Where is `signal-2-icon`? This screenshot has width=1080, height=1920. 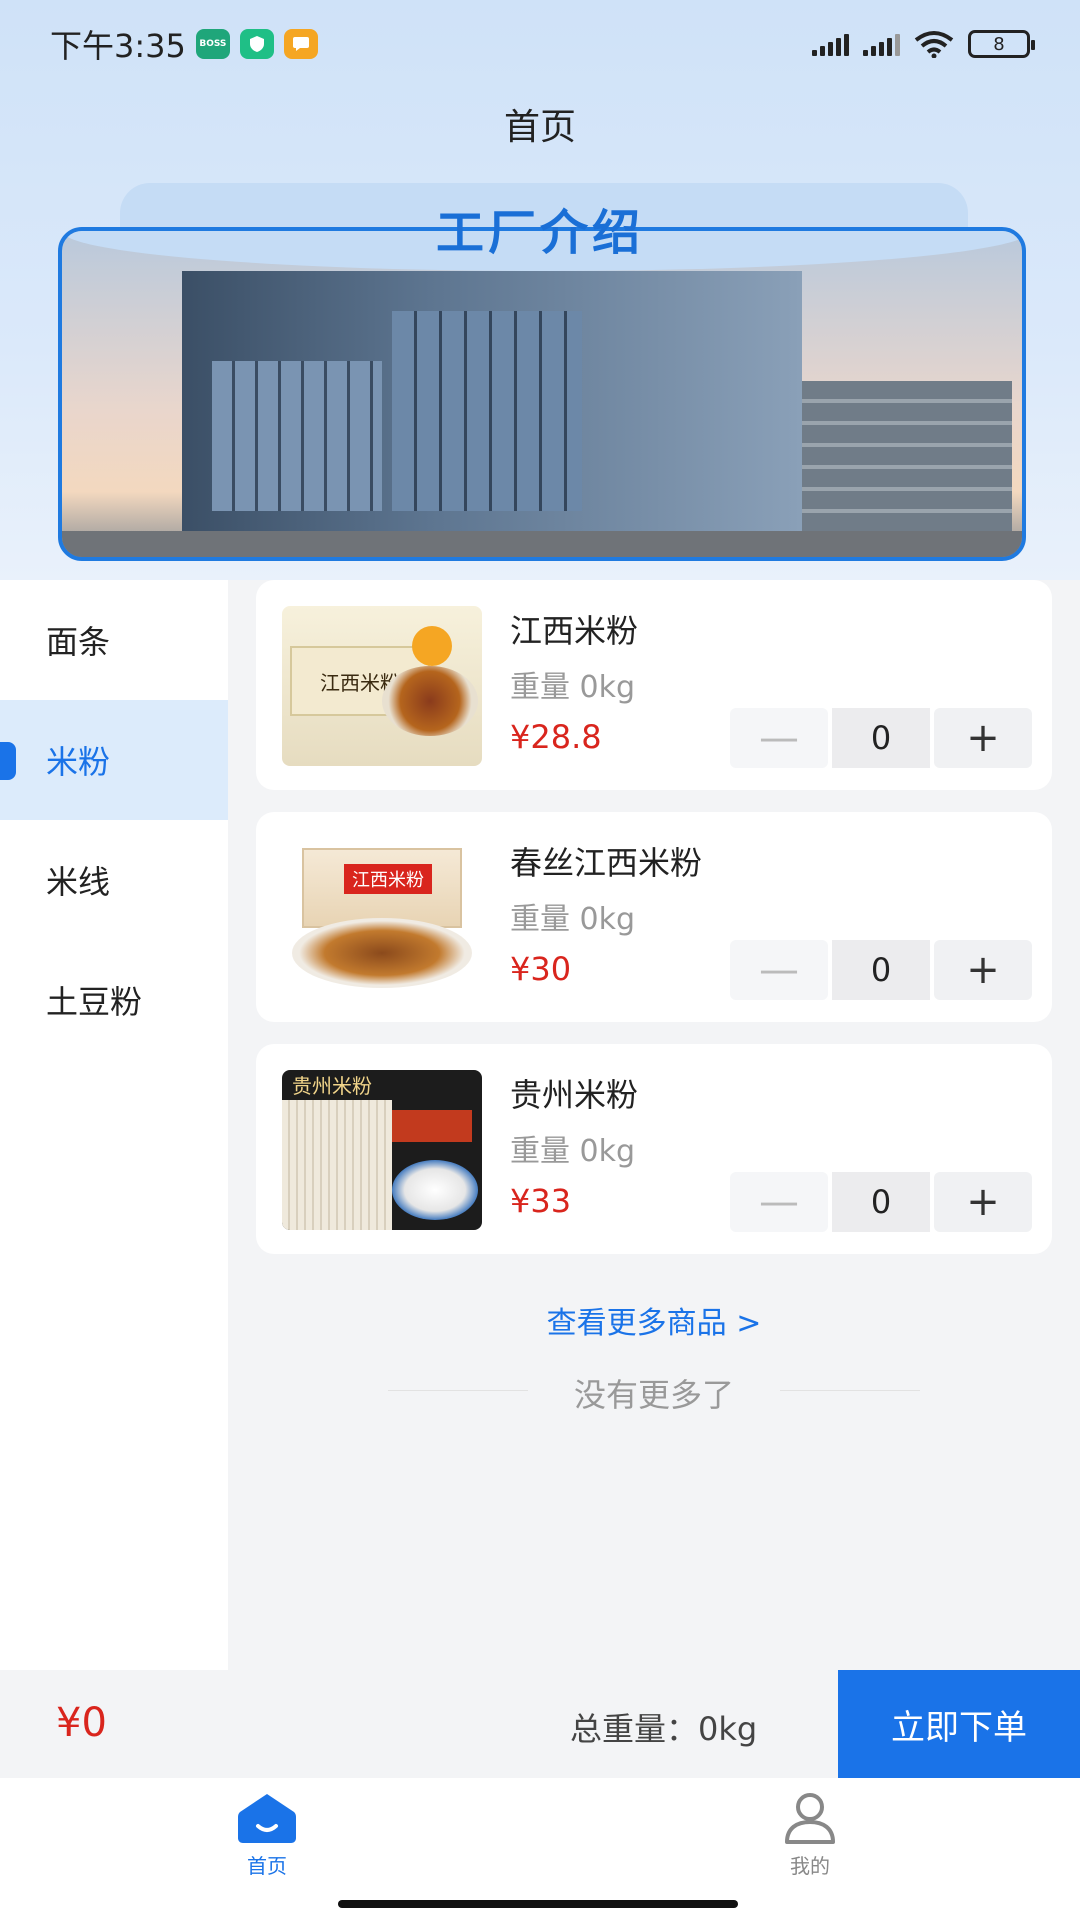 signal-2-icon is located at coordinates (881, 44).